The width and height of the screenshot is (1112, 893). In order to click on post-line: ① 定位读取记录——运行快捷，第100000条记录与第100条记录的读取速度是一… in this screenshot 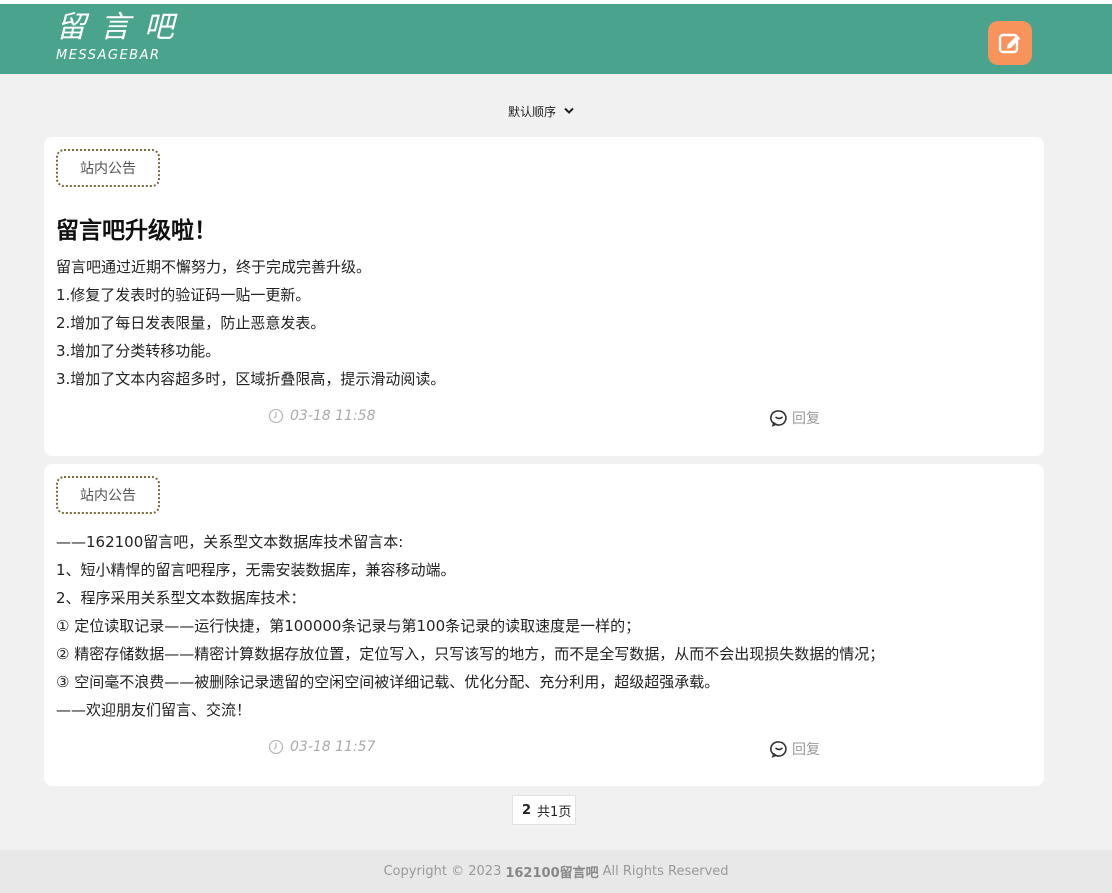, I will do `click(348, 626)`.